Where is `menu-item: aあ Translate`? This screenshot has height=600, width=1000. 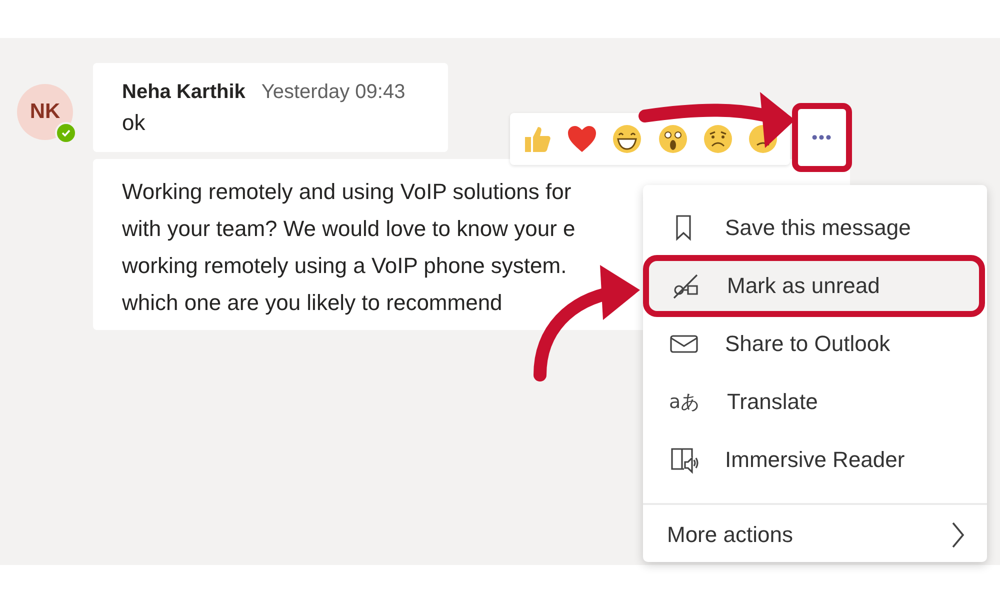
menu-item: aあ Translate is located at coordinates (815, 402).